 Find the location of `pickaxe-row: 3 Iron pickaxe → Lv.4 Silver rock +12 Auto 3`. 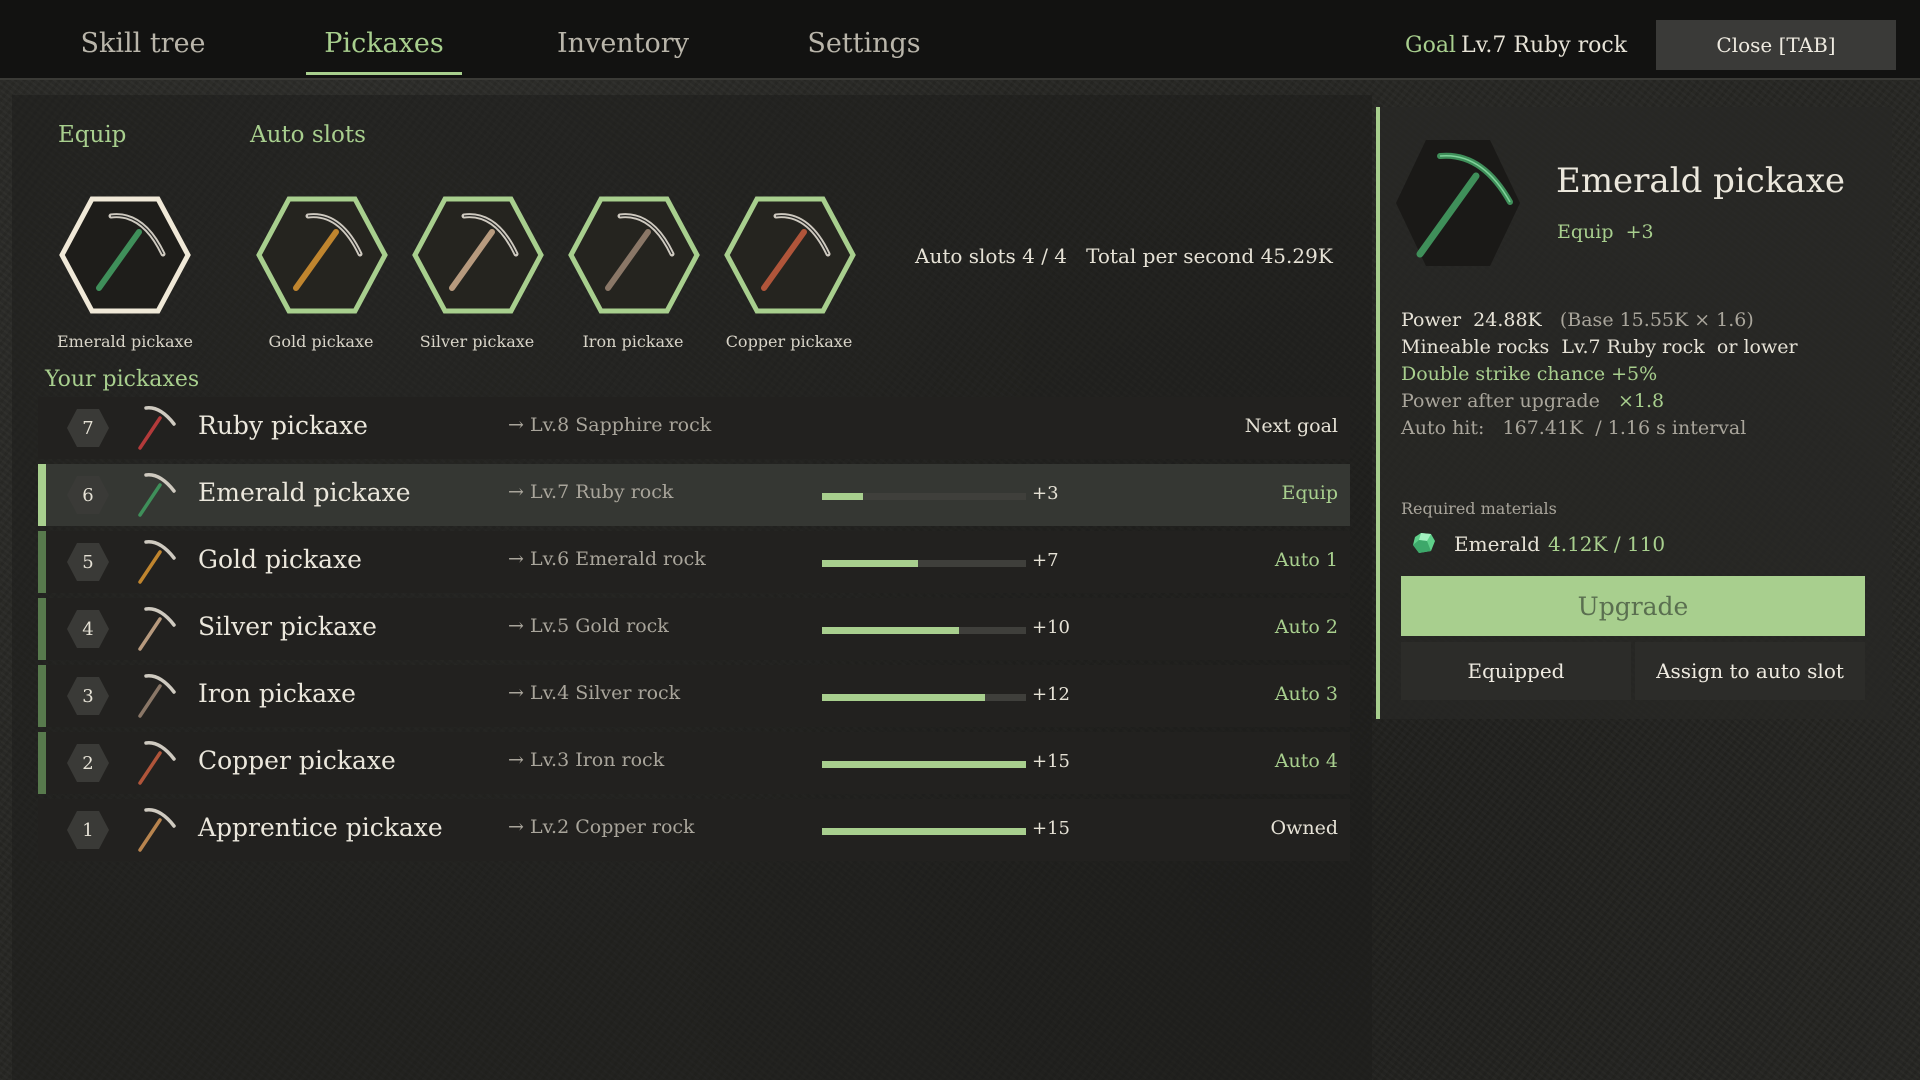

pickaxe-row: 3 Iron pickaxe → Lv.4 Silver rock +12 Auto 3 is located at coordinates (694, 696).